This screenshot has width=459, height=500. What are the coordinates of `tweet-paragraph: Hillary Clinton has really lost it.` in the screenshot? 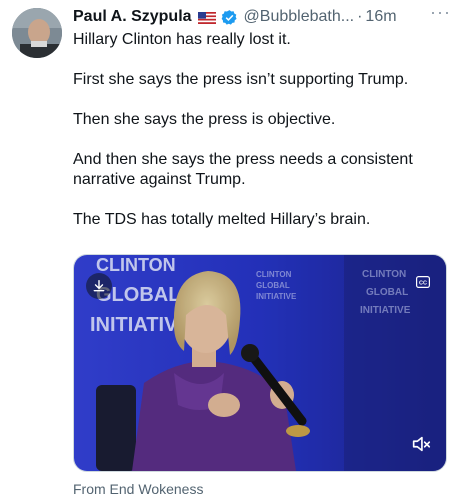 It's located at (182, 39).